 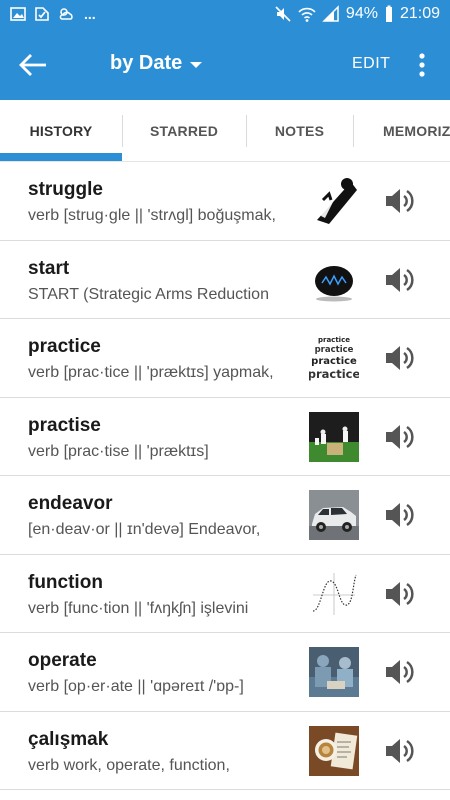 I want to click on battery-percent: 94%, so click(x=361, y=13).